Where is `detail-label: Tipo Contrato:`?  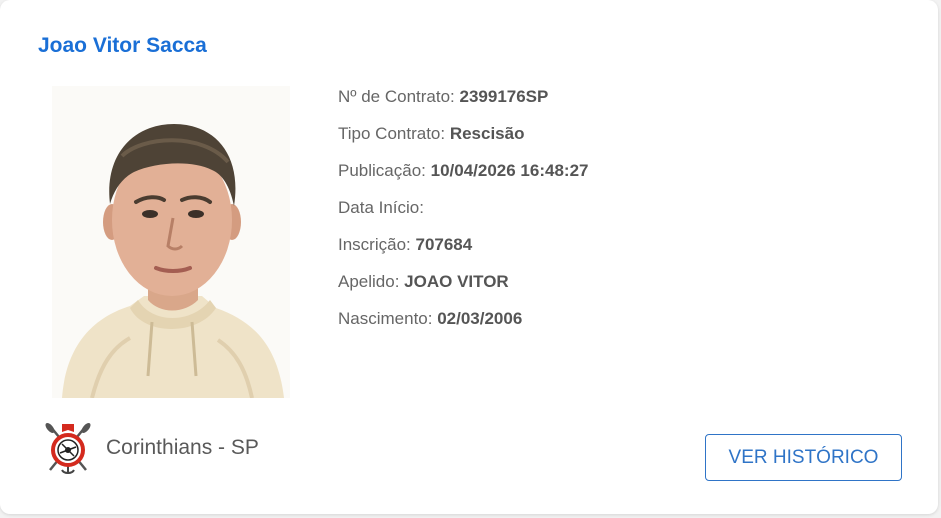 detail-label: Tipo Contrato: is located at coordinates (394, 133).